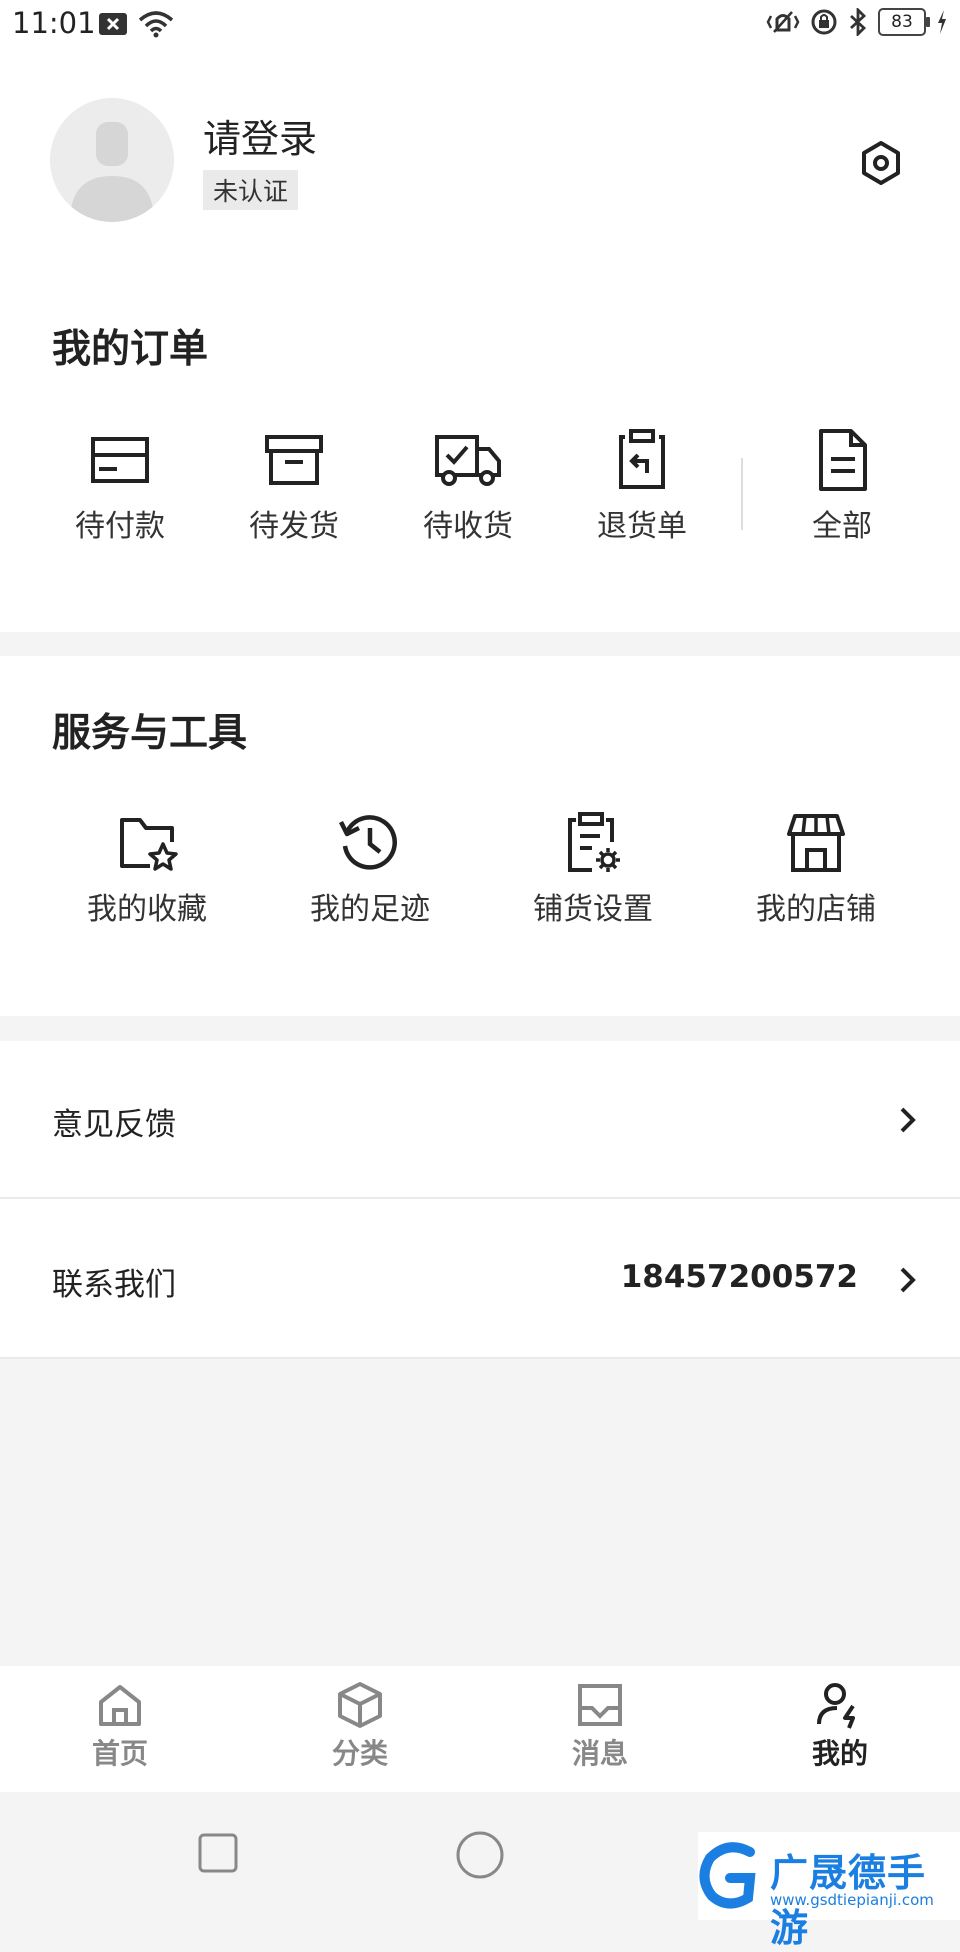 The height and width of the screenshot is (1952, 960). What do you see at coordinates (842, 526) in the screenshot?
I see `order-item-label: 全部` at bounding box center [842, 526].